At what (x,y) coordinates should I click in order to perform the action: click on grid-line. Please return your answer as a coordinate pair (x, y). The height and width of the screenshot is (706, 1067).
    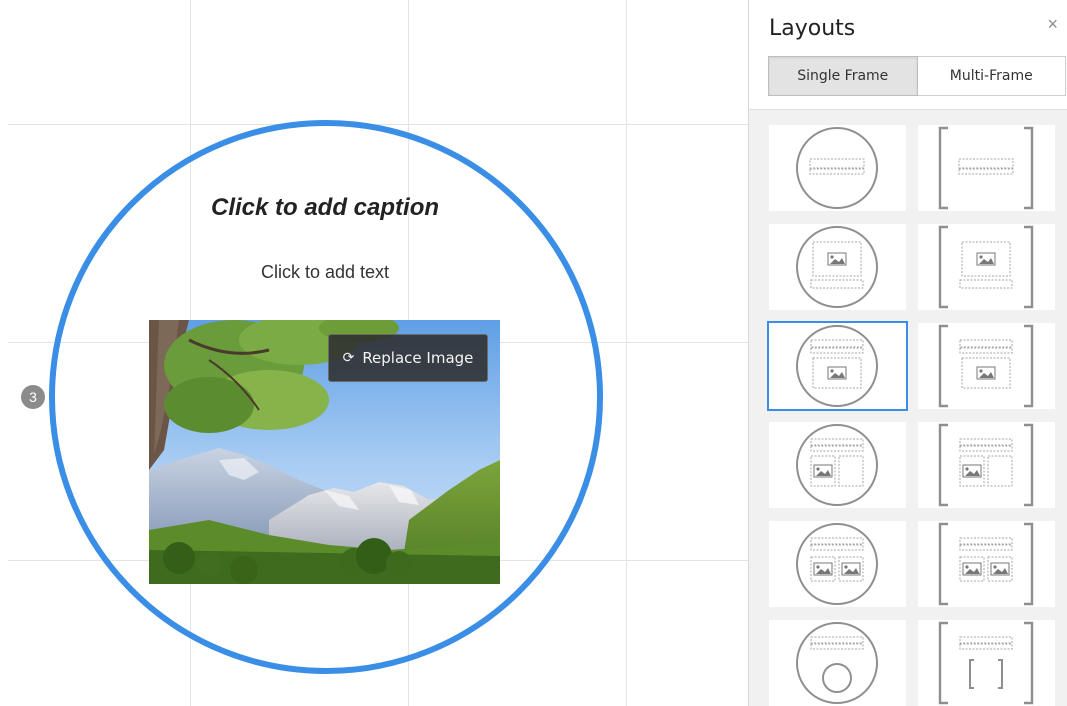
    Looking at the image, I should click on (626, 353).